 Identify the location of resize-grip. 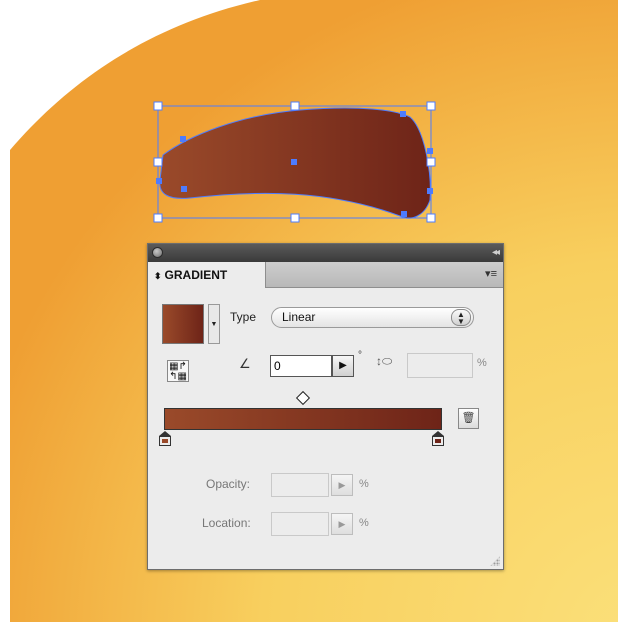
(495, 561).